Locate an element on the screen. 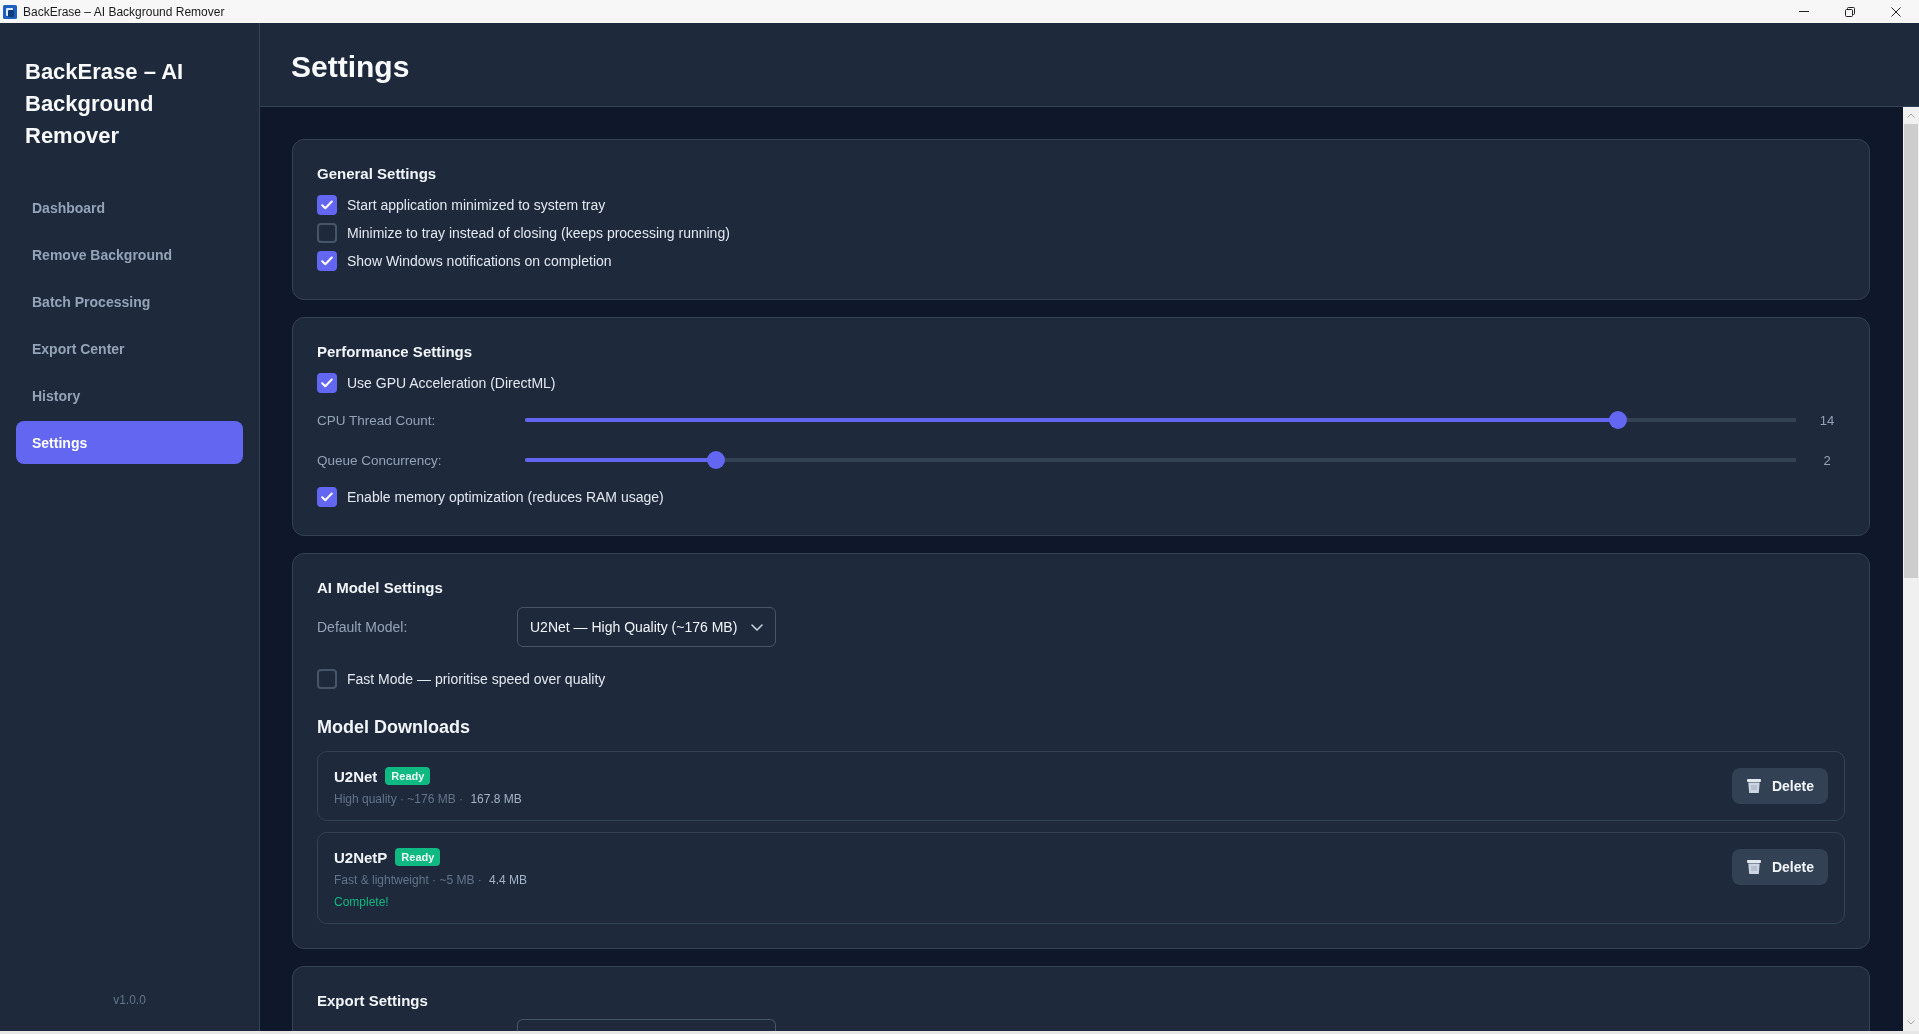 The width and height of the screenshot is (1919, 1034). scrollbar-thumb is located at coordinates (1911, 351).